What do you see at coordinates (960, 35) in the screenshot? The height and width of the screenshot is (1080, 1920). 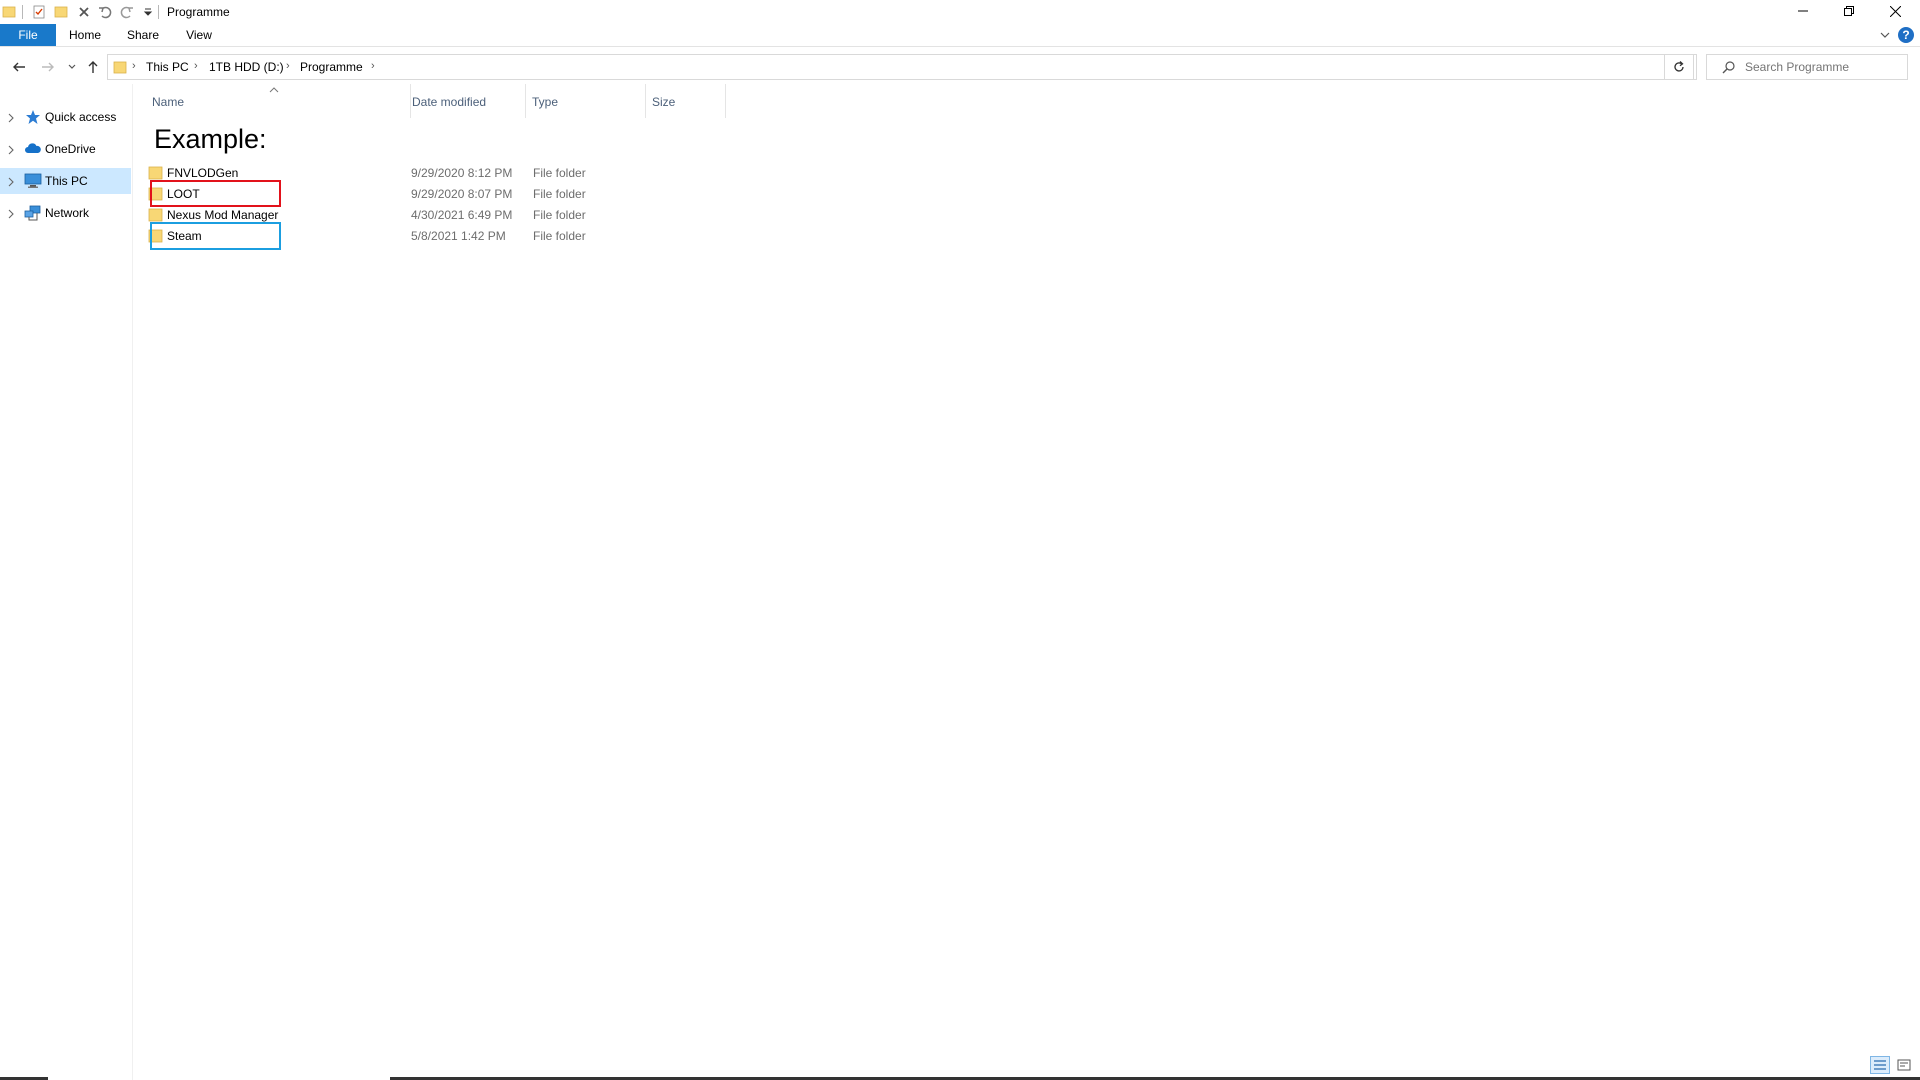 I see `ribbon-tabs: File Home Share View ?` at bounding box center [960, 35].